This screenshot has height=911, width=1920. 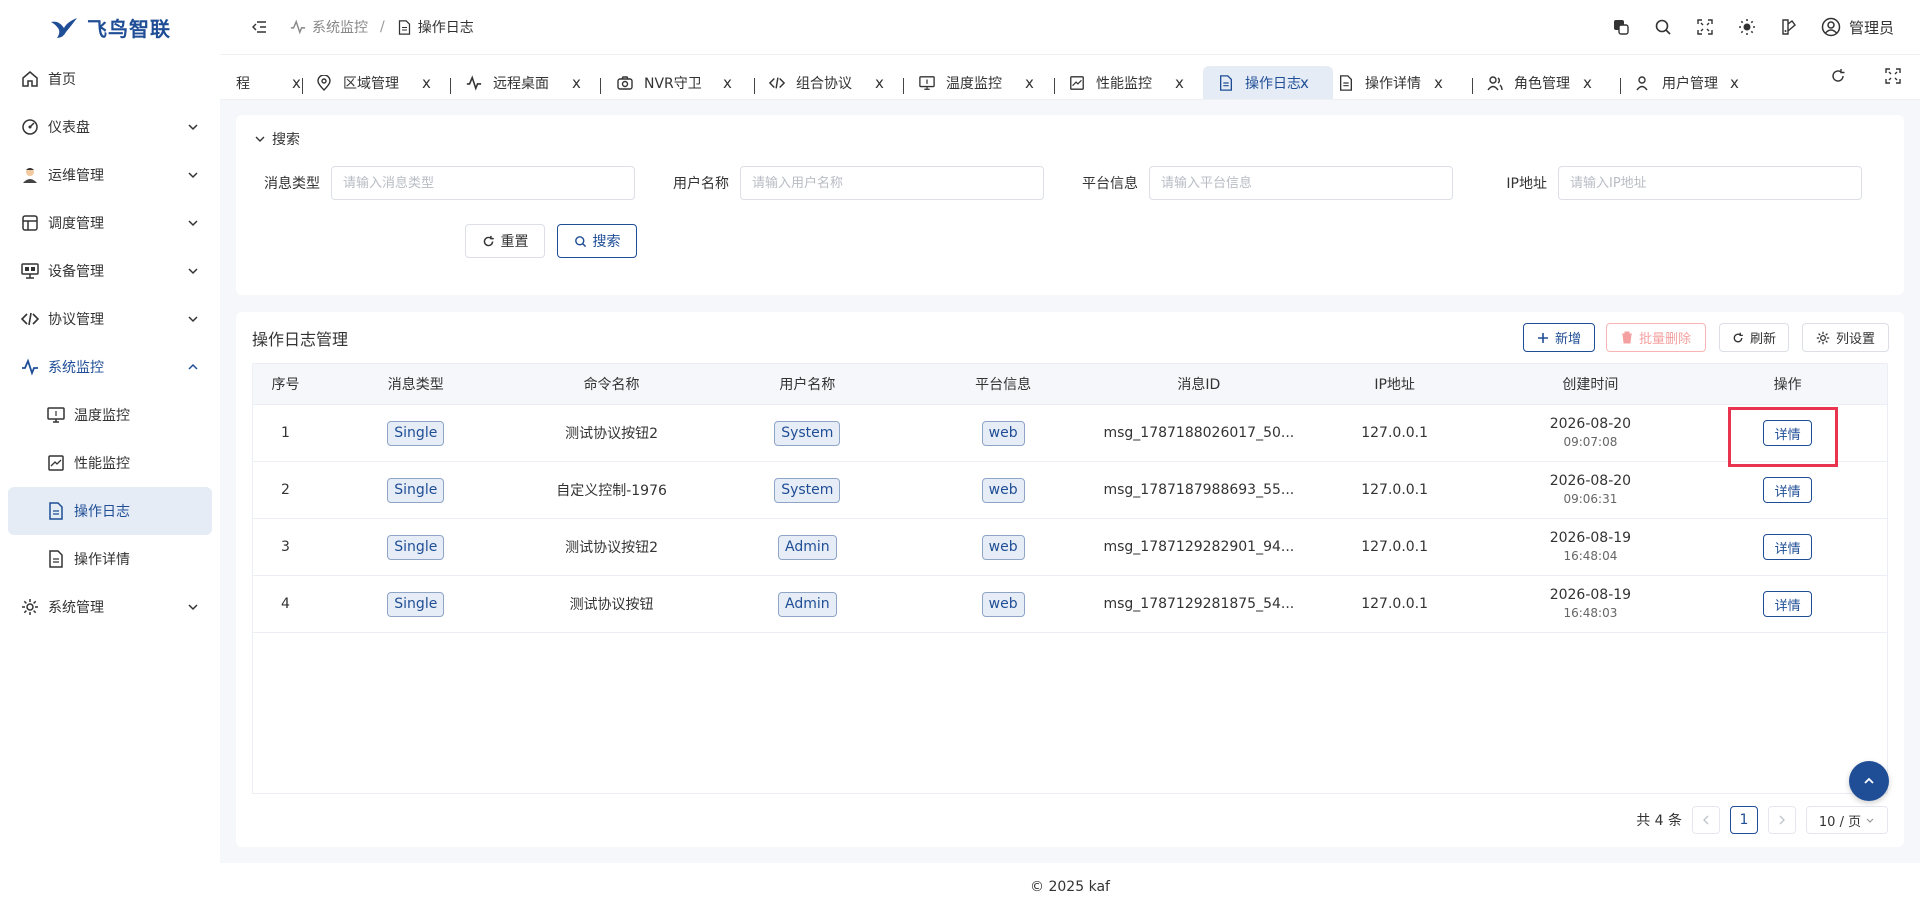 I want to click on refresh-button: 刷新, so click(x=1754, y=337).